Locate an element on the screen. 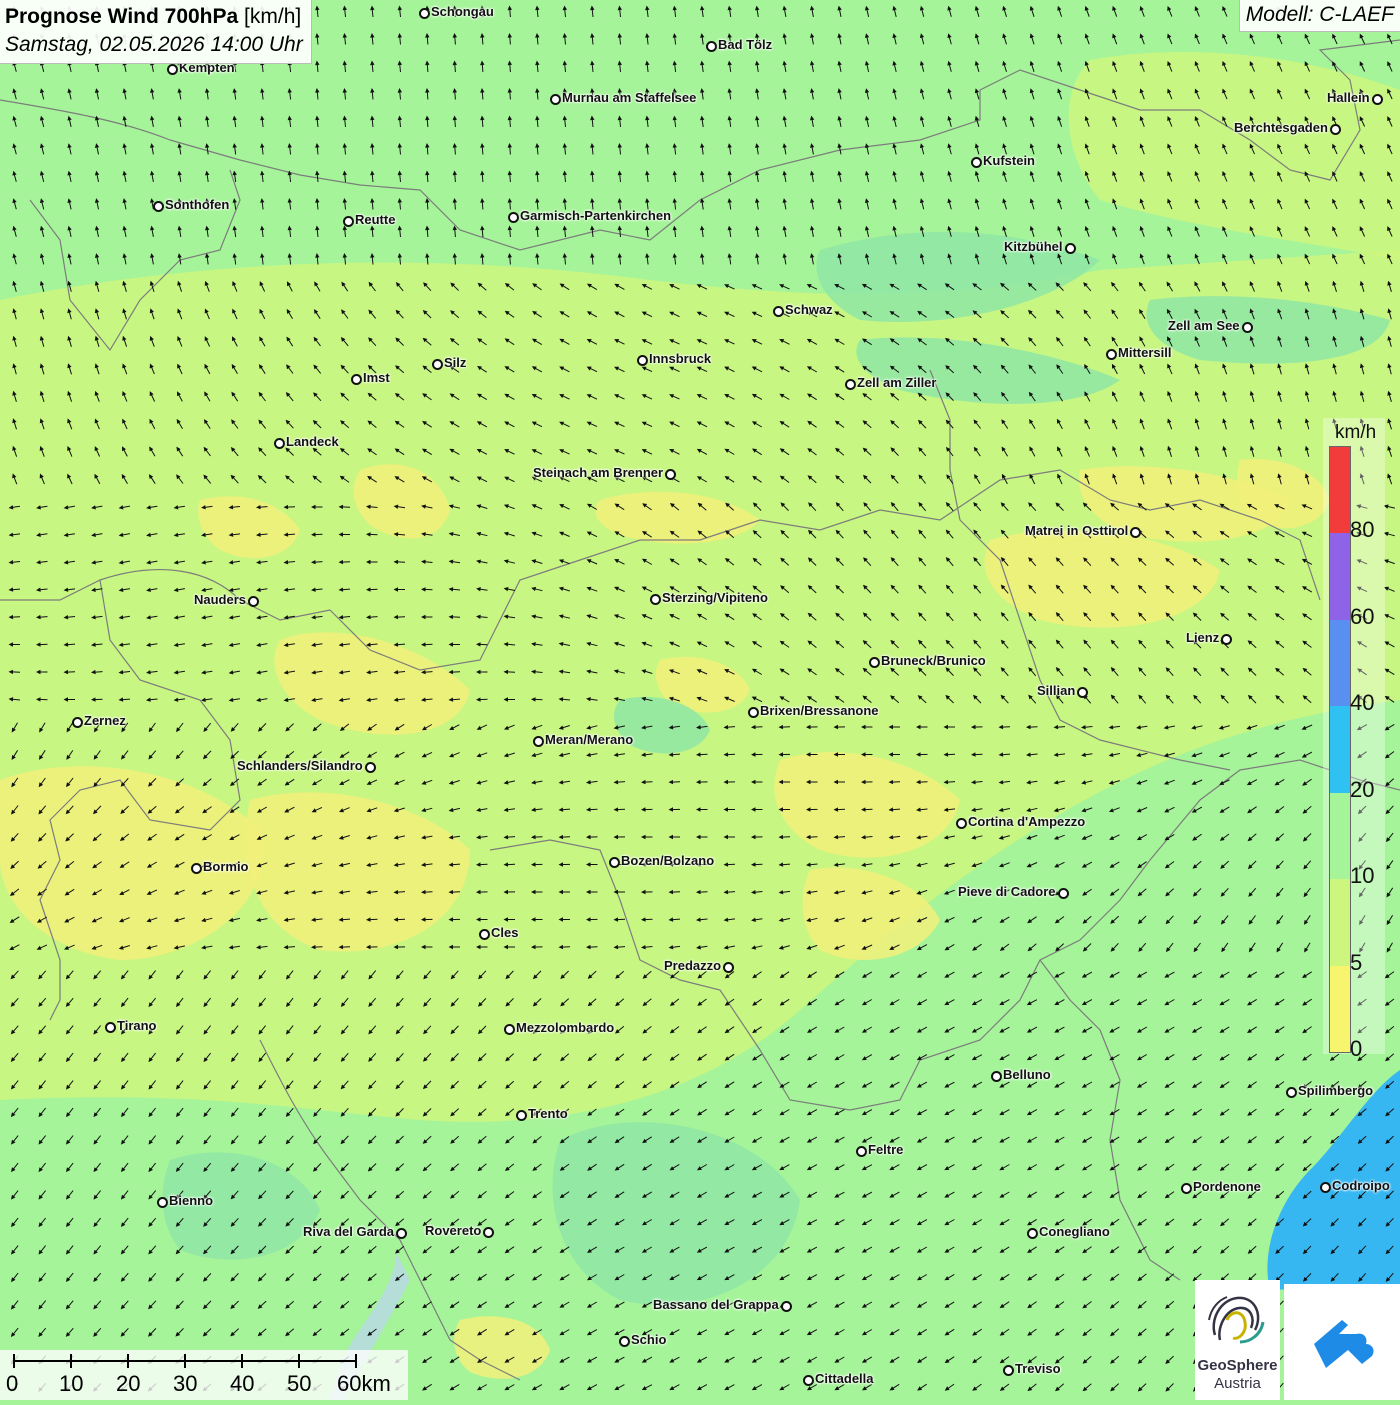 The image size is (1400, 1405). geosphere-country: Austria is located at coordinates (1237, 1383).